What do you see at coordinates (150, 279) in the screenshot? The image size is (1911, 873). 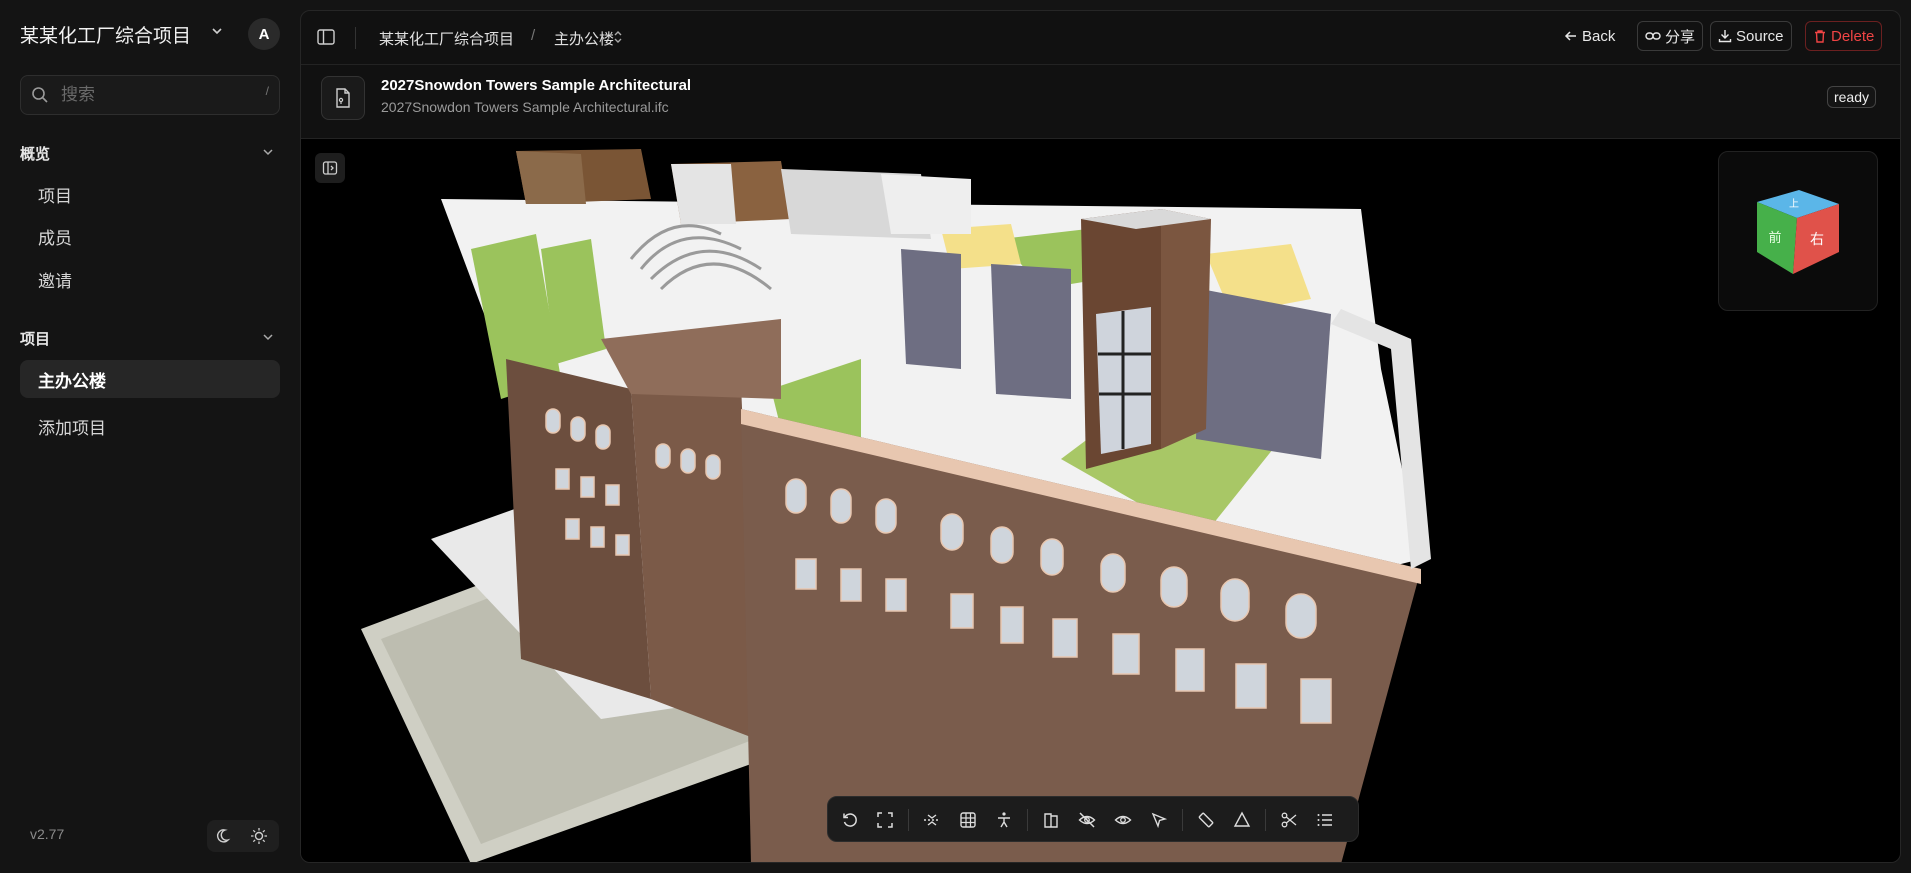 I see `sidebar-item-invites: 邀请` at bounding box center [150, 279].